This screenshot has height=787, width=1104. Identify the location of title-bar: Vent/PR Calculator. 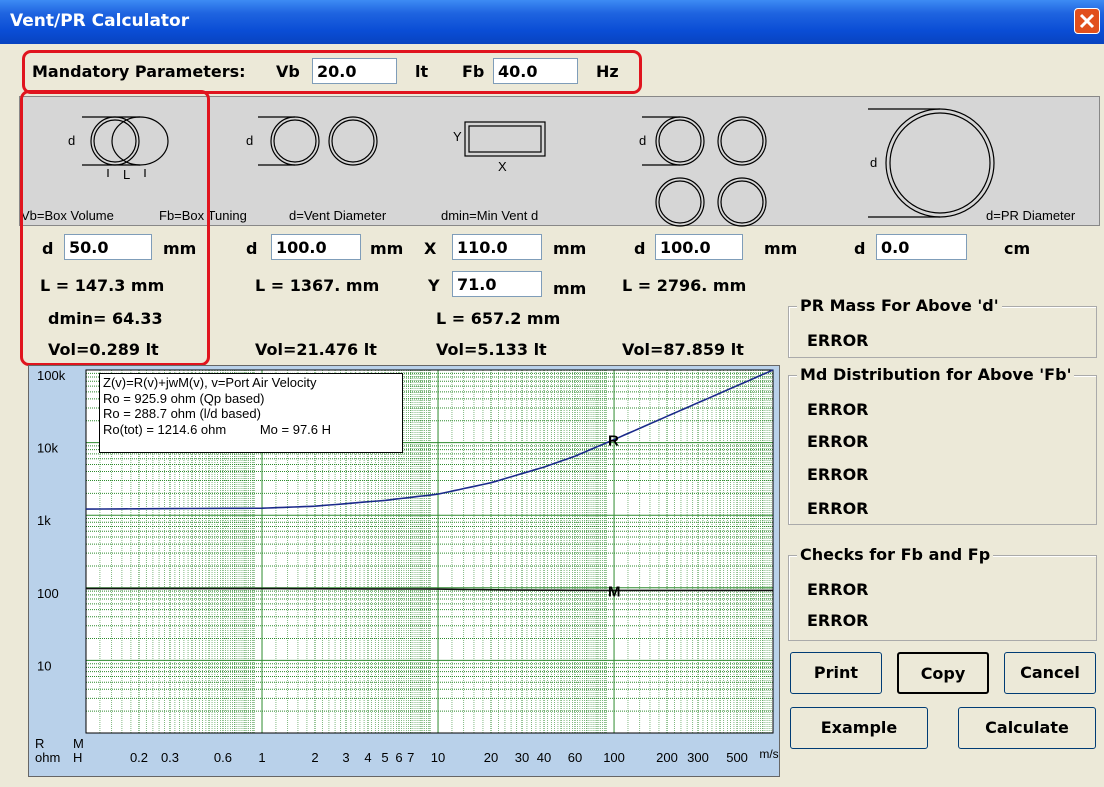
(552, 22).